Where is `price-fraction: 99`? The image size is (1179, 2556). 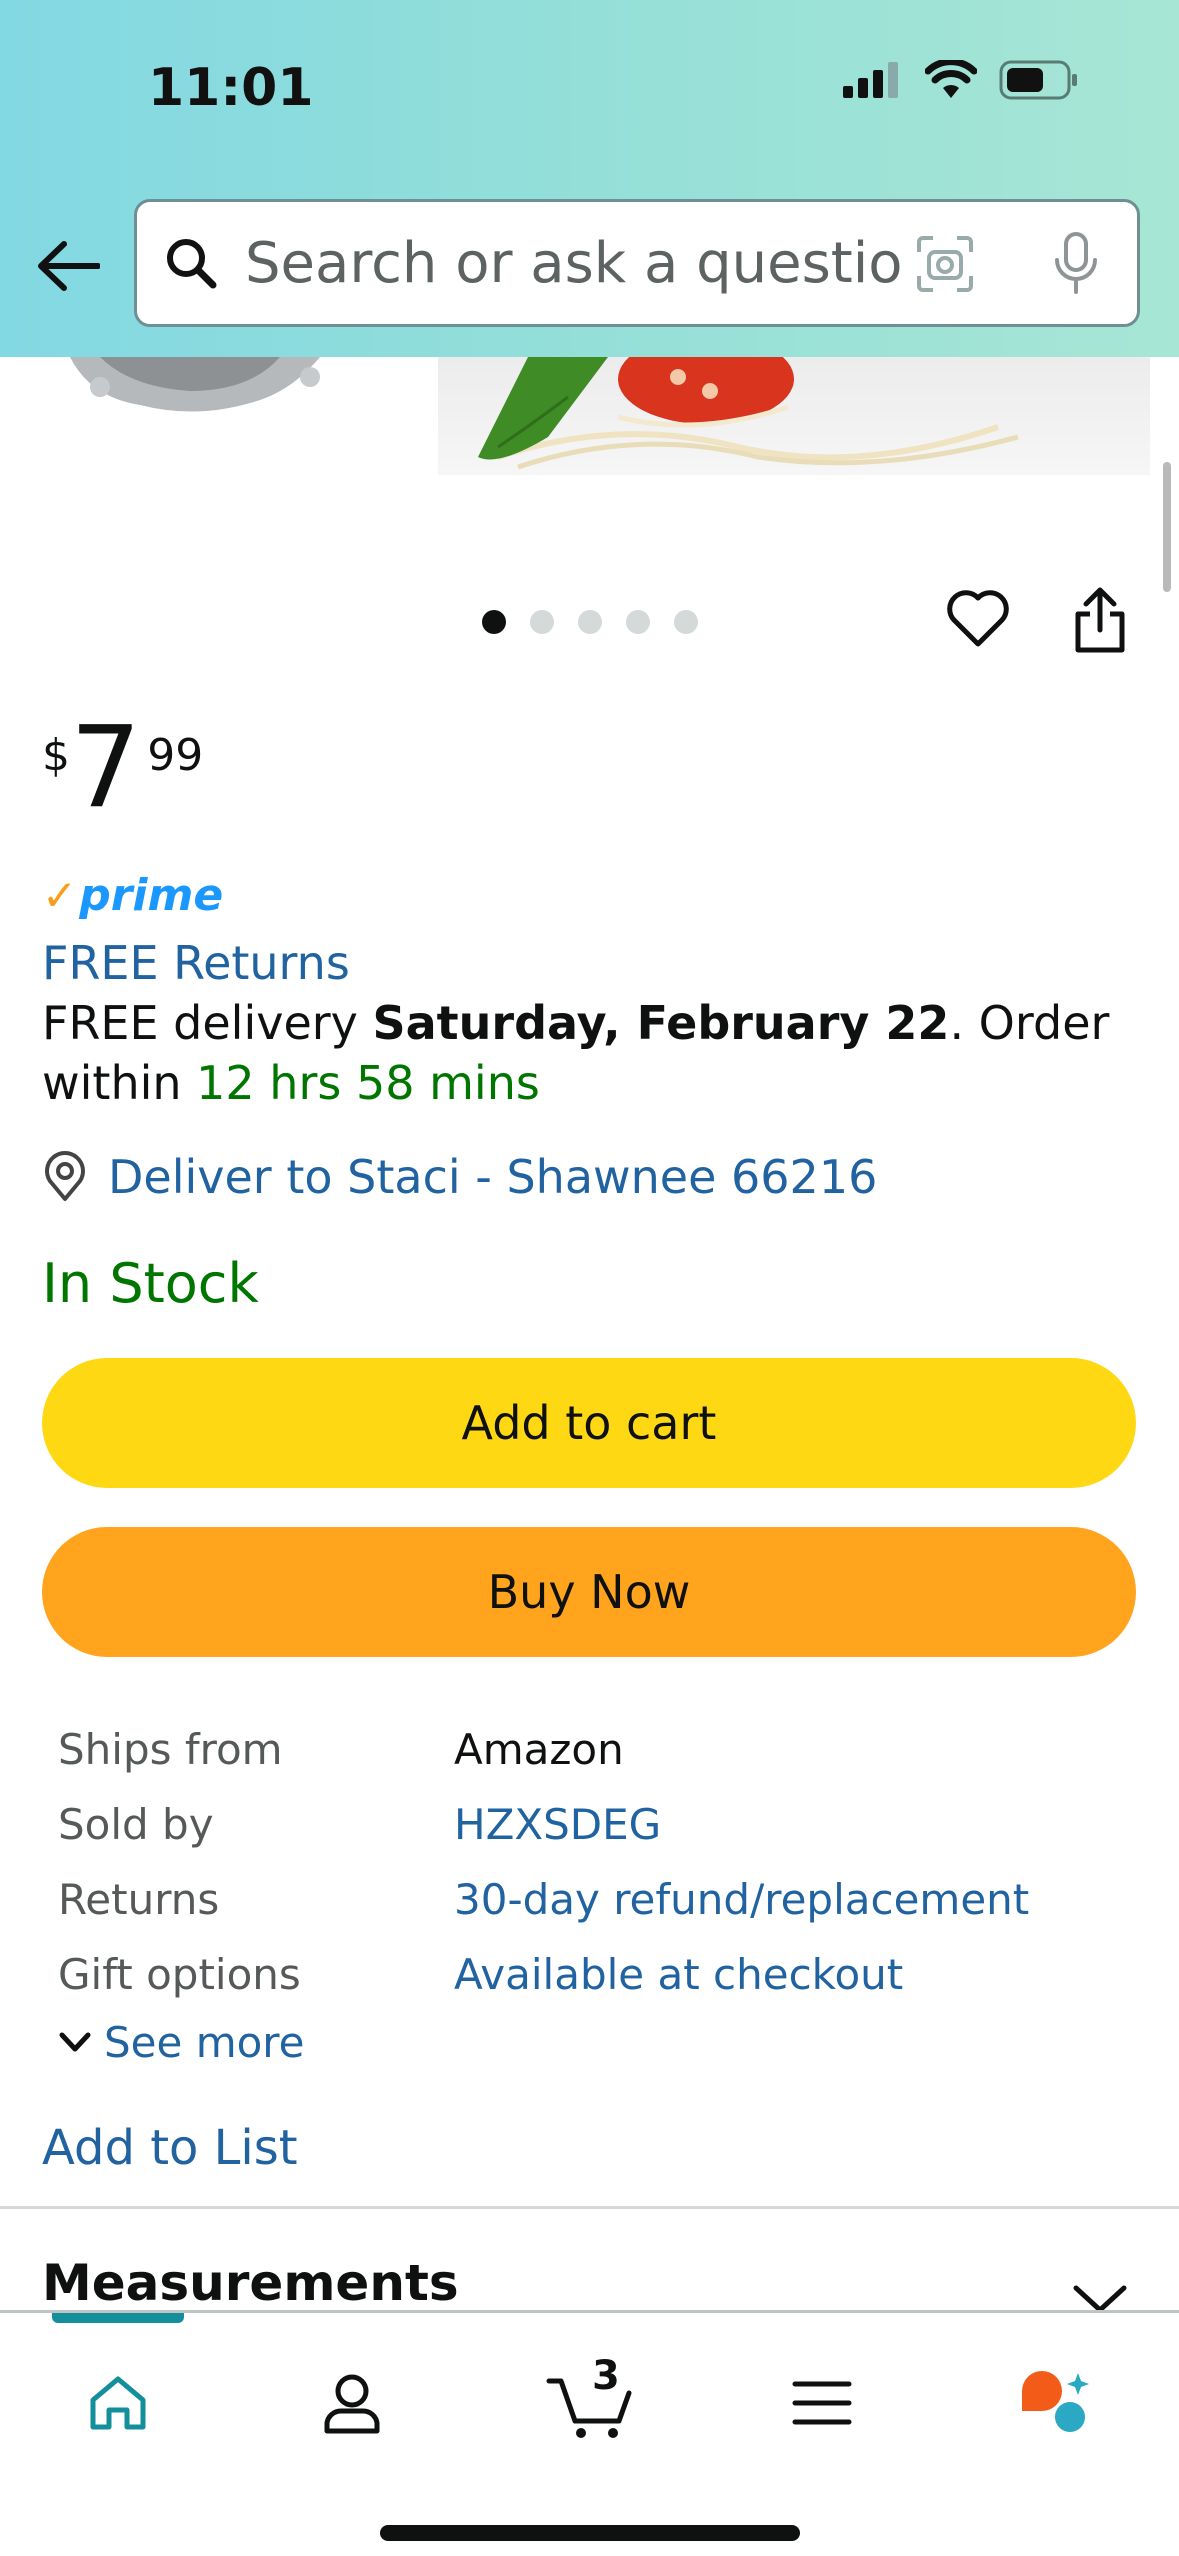
price-fraction: 99 is located at coordinates (175, 755).